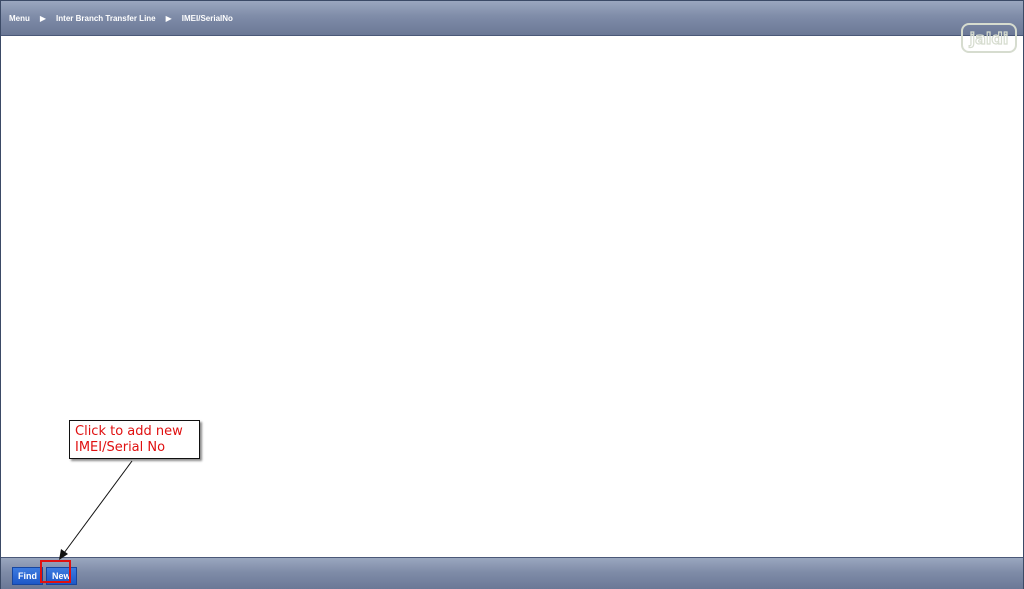  I want to click on bottom-toolbar: Find New, so click(512, 573).